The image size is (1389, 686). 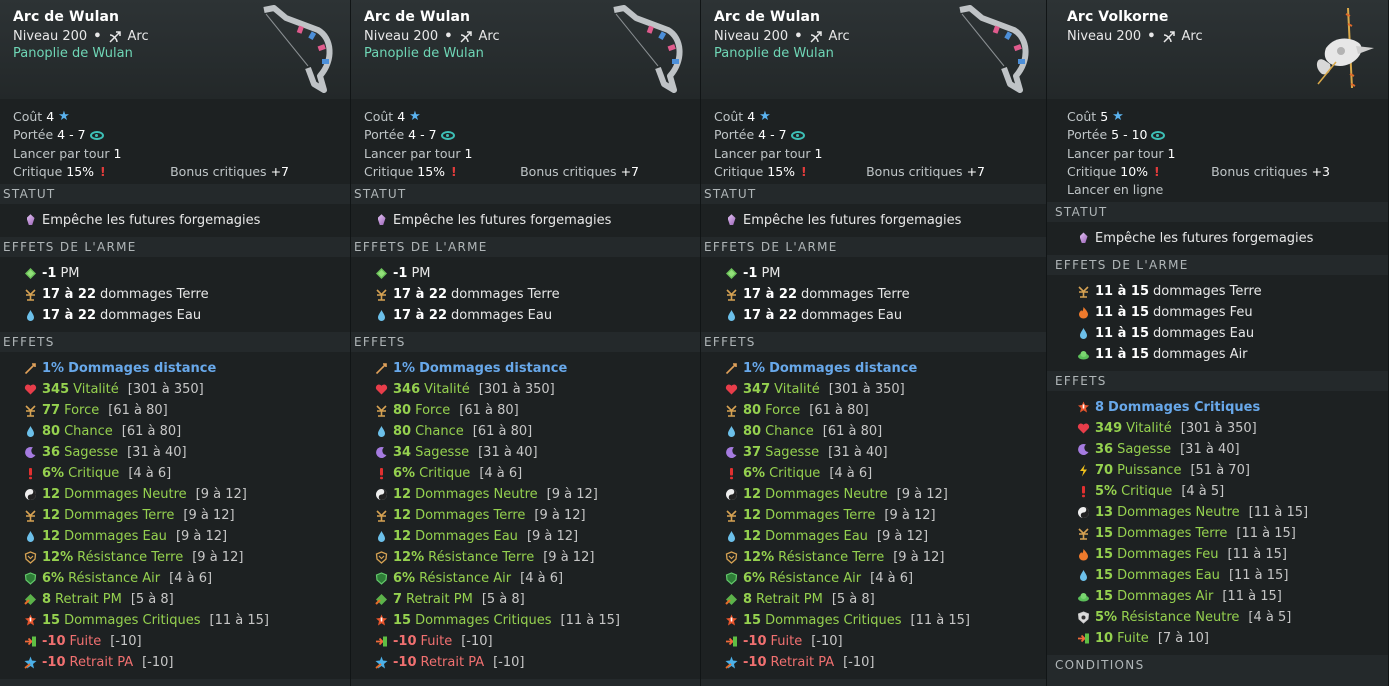 What do you see at coordinates (839, 36) in the screenshot?
I see `item-type: Arc` at bounding box center [839, 36].